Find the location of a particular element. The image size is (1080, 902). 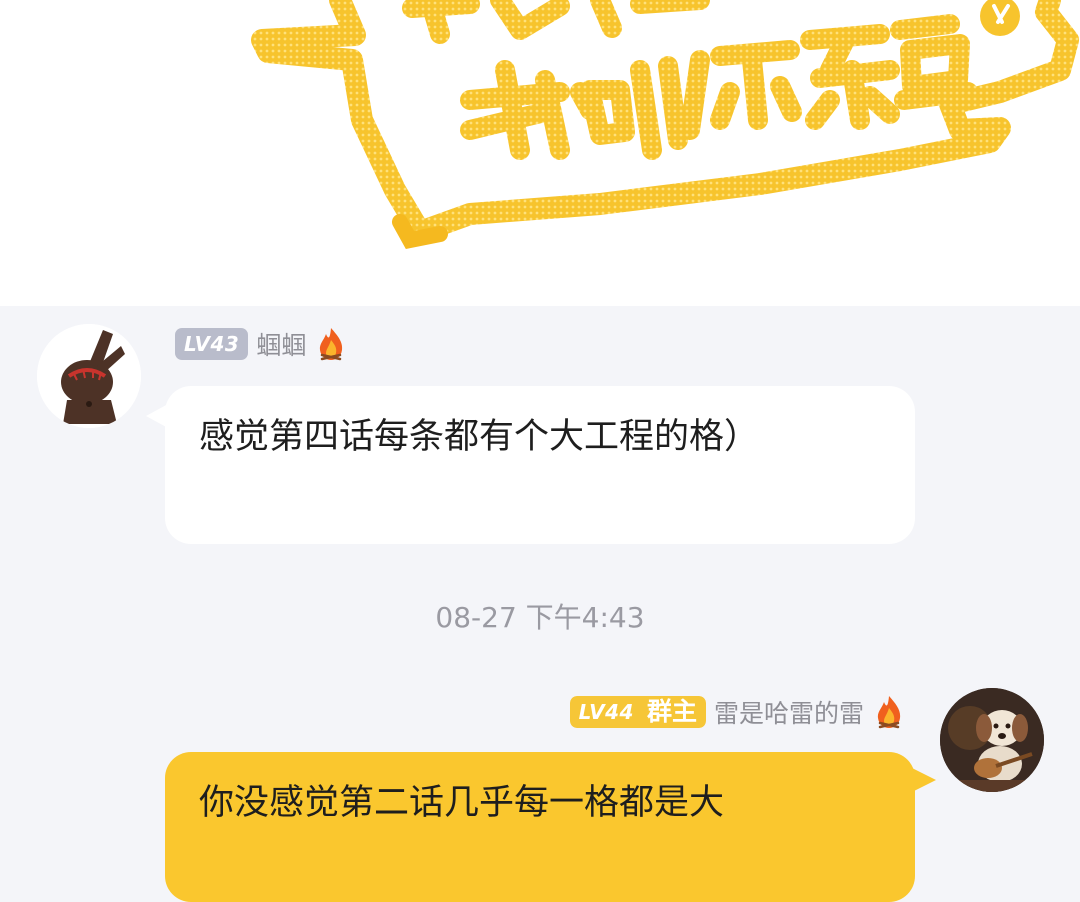

message-meta: LV43 蝈蝈 is located at coordinates (260, 344).